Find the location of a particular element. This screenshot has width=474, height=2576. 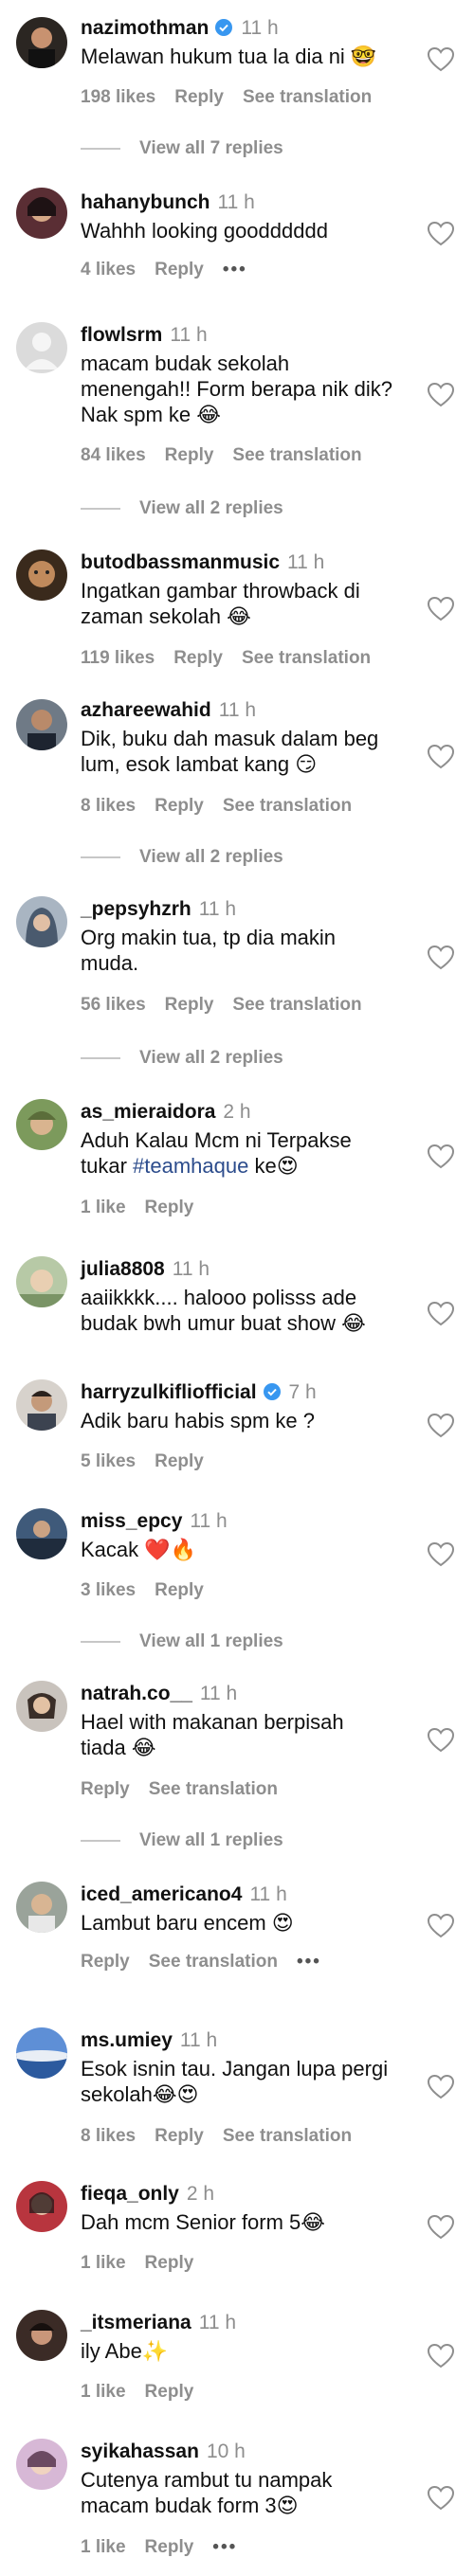

username: natrah.co__ is located at coordinates (136, 1693).